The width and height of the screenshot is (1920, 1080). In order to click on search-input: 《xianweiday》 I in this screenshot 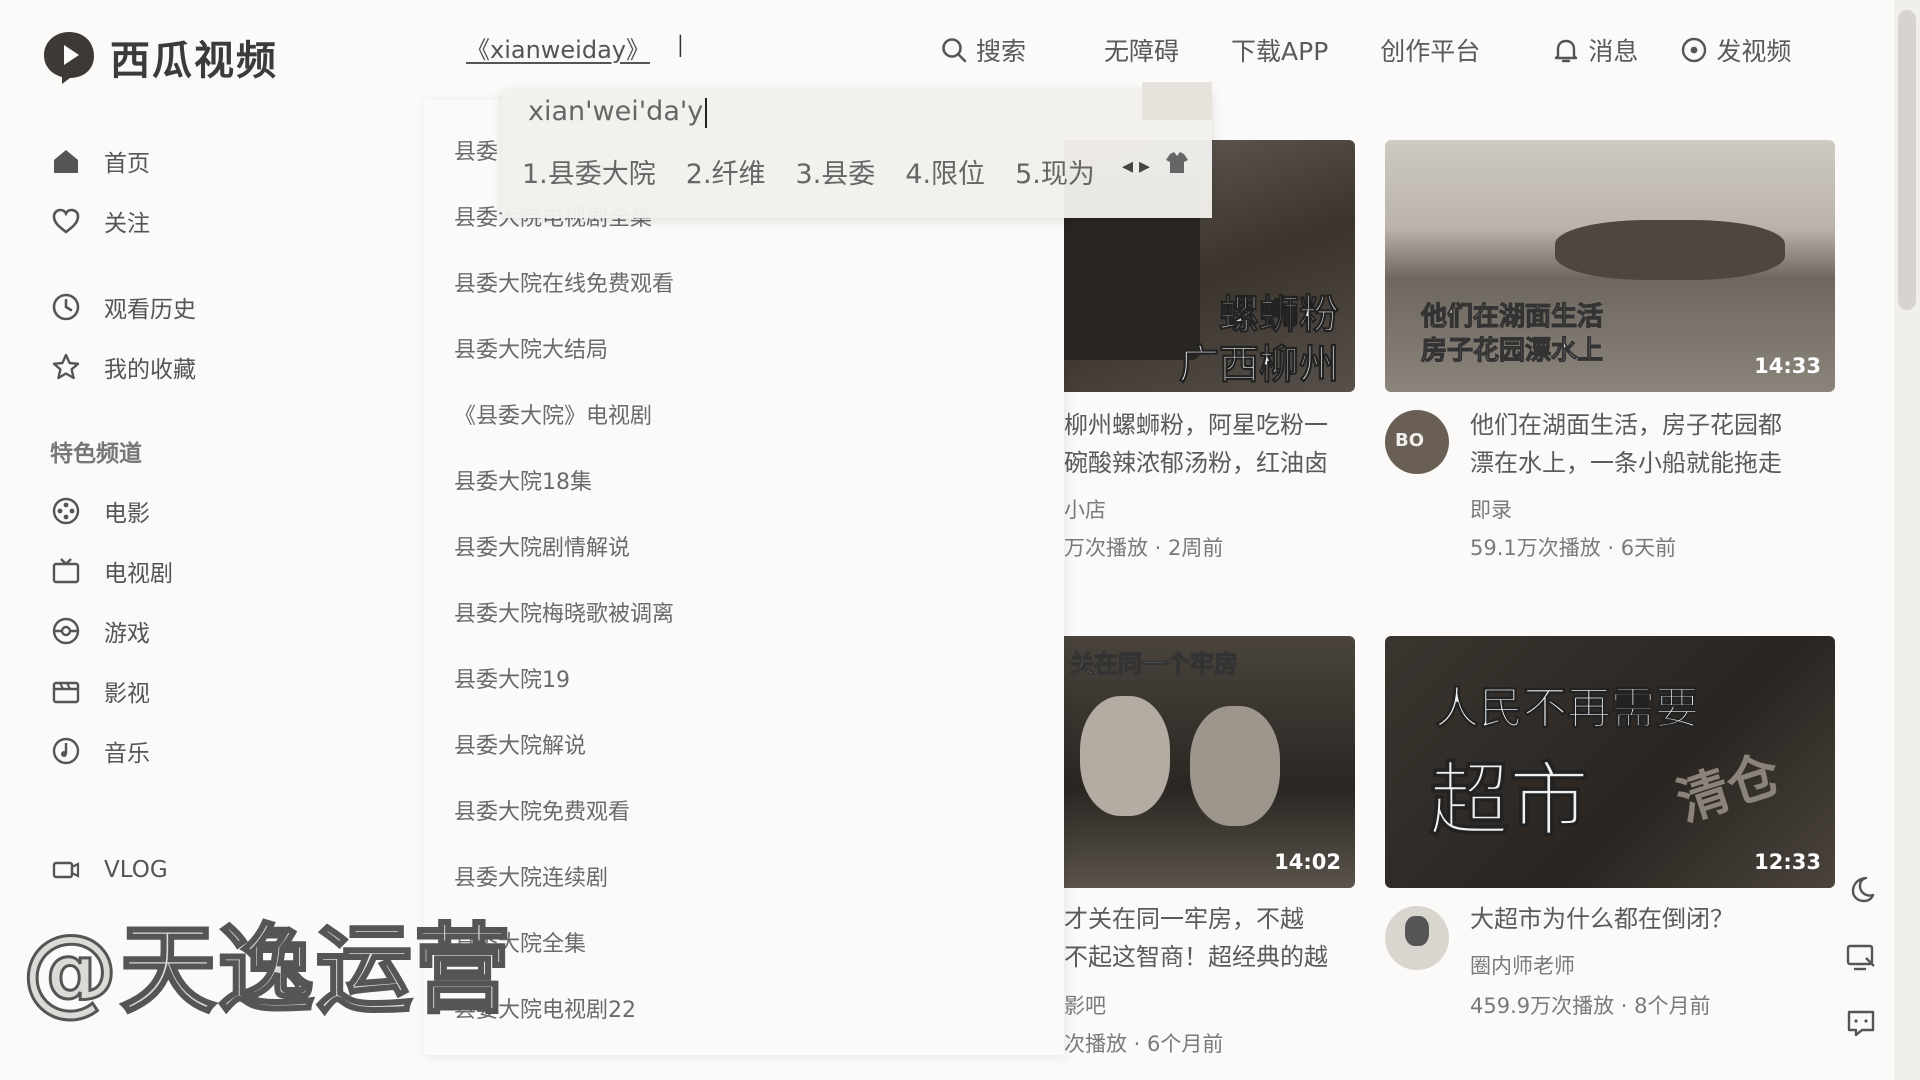, I will do `click(575, 47)`.